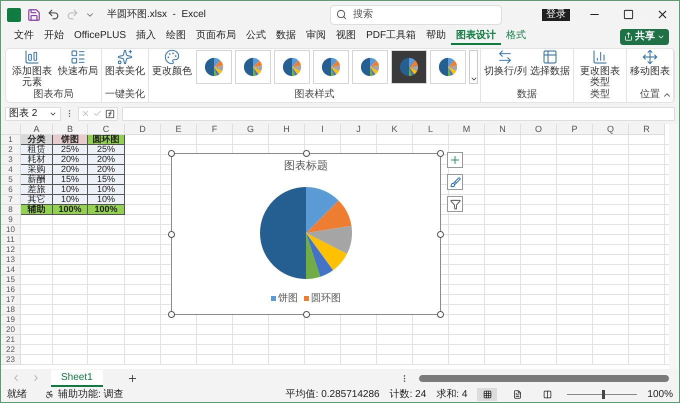  What do you see at coordinates (37, 210) in the screenshot?
I see `table-cell: 辅助` at bounding box center [37, 210].